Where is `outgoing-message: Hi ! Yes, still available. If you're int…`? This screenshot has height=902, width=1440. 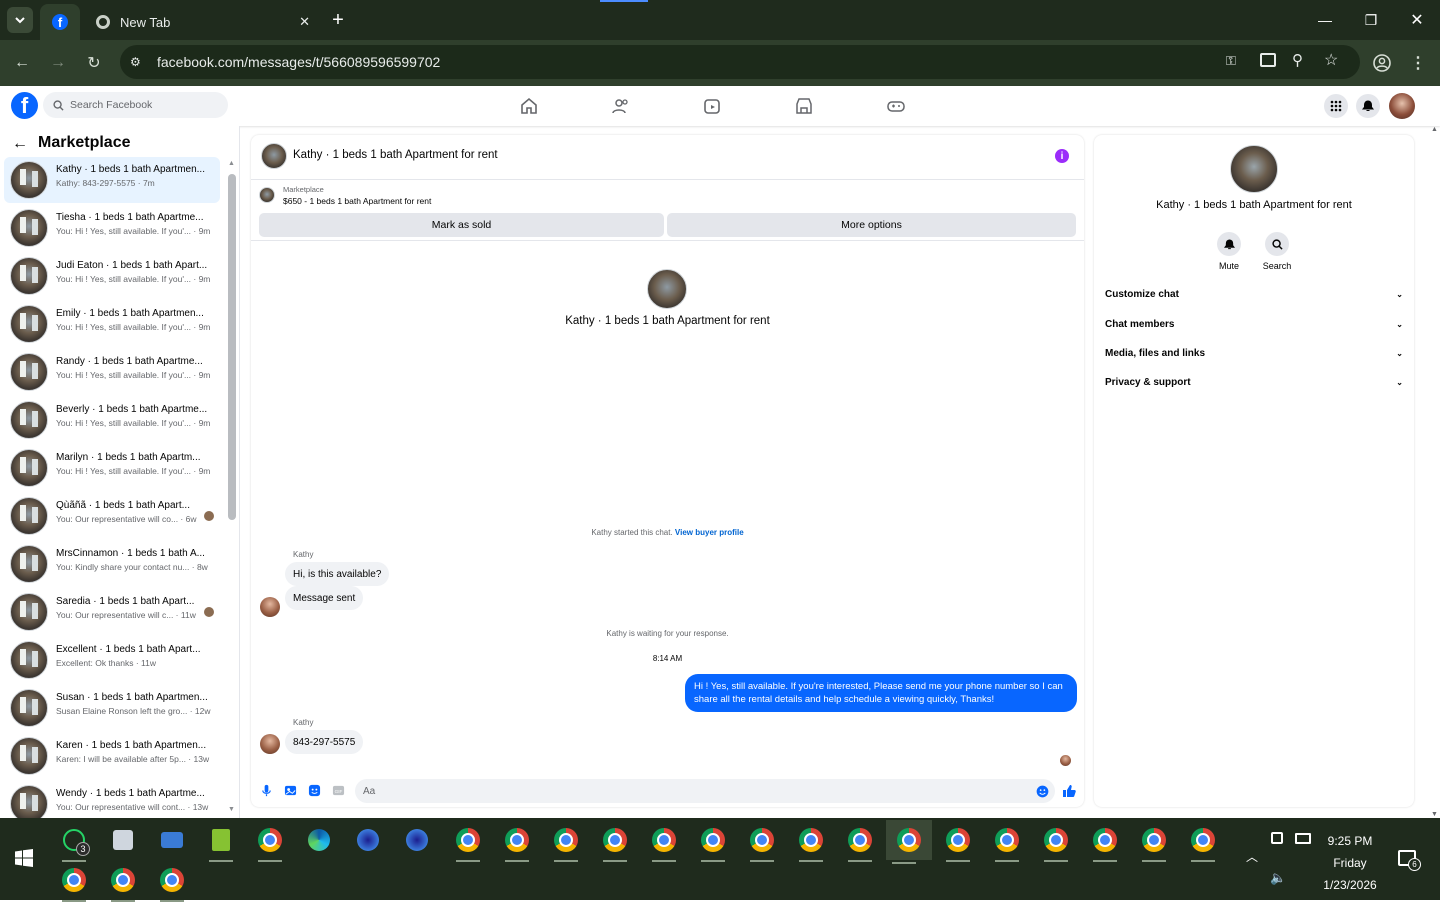 outgoing-message: Hi ! Yes, still available. If you're int… is located at coordinates (881, 693).